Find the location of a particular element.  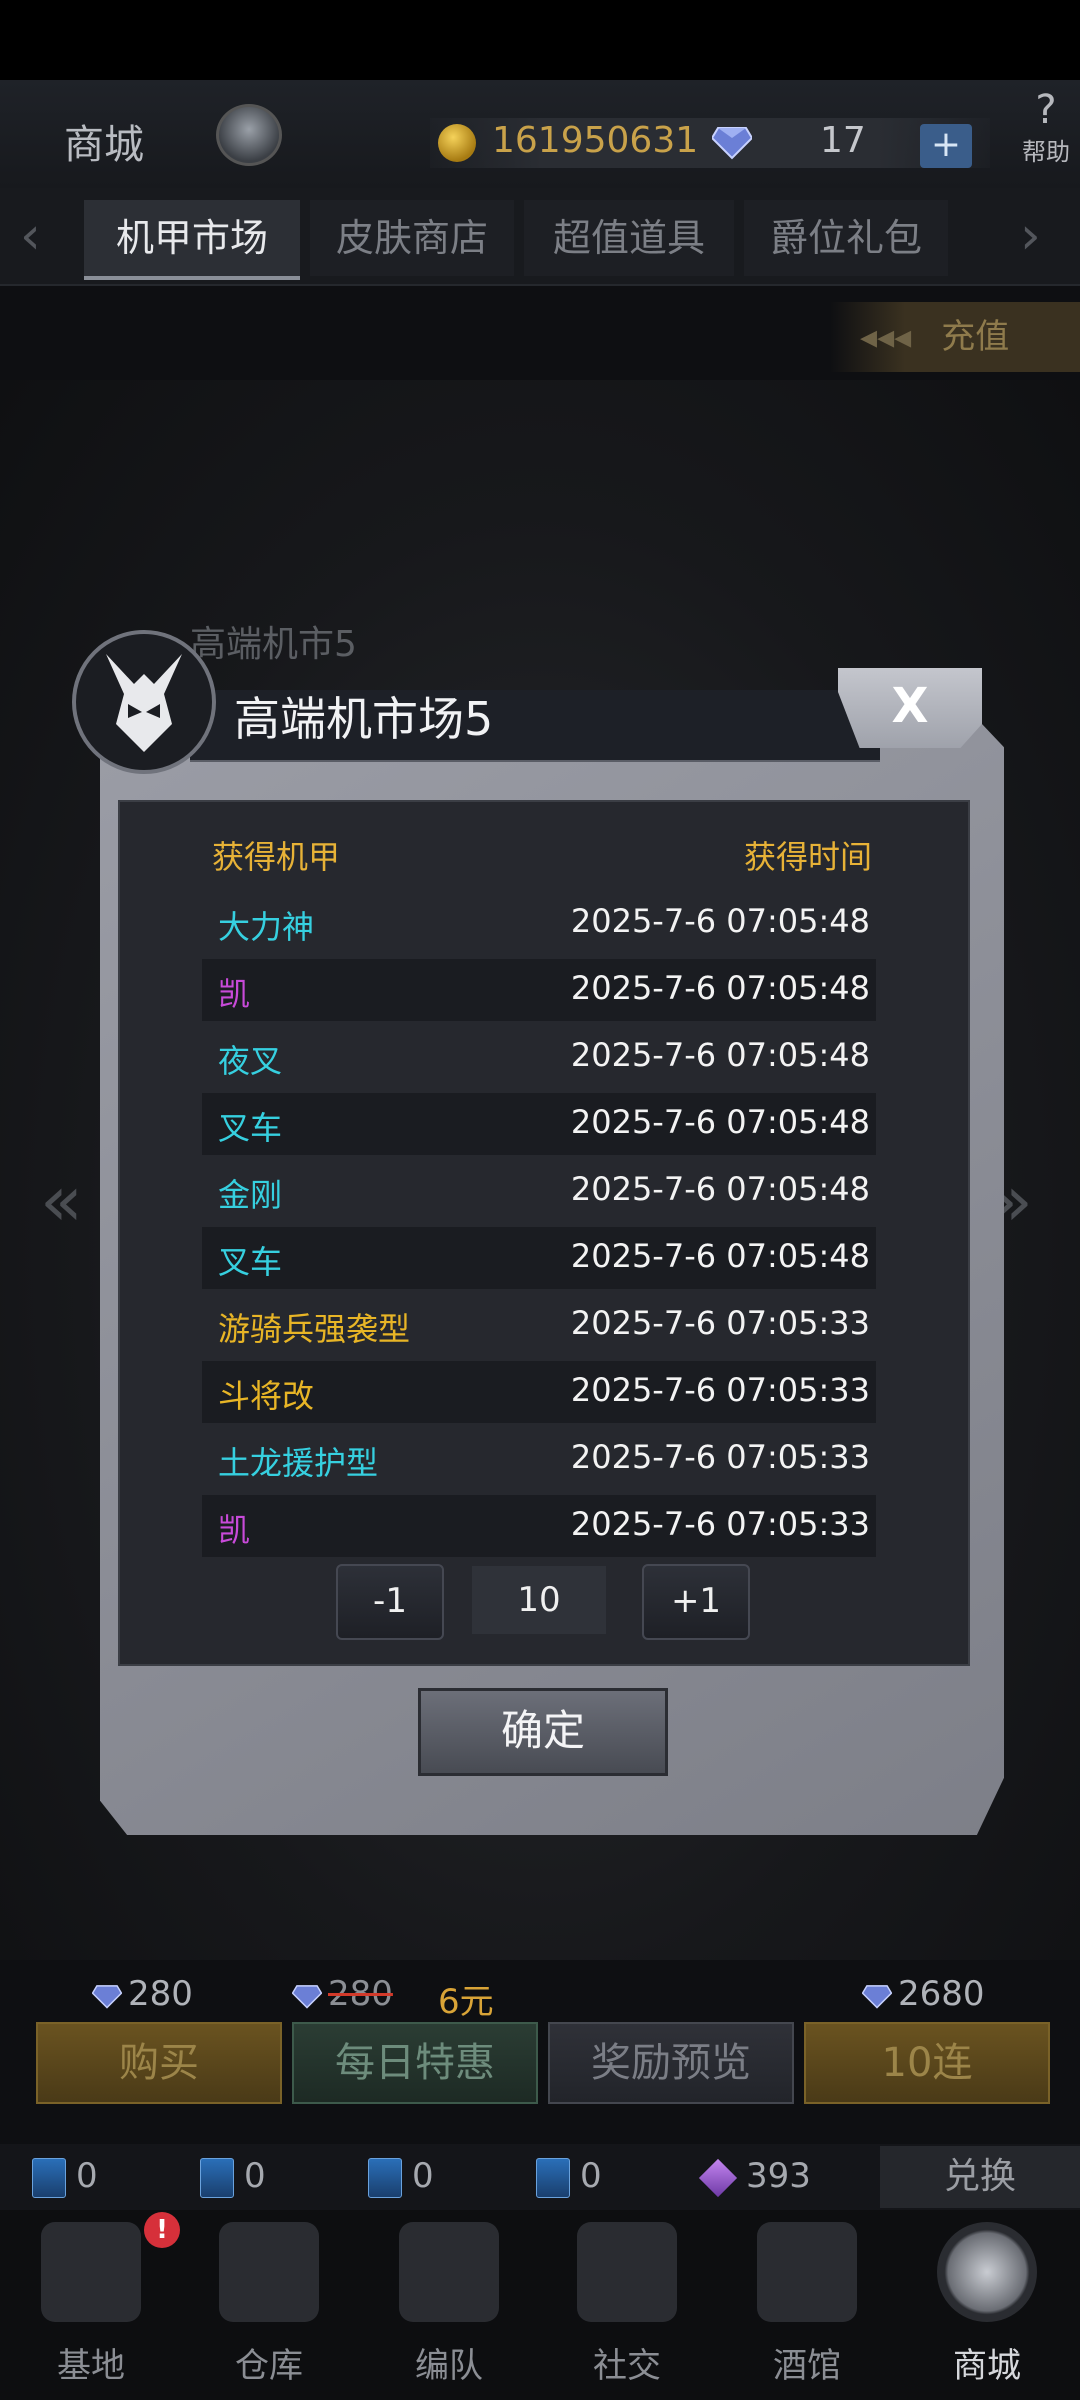

price-ten-value: 2680 is located at coordinates (941, 1994).